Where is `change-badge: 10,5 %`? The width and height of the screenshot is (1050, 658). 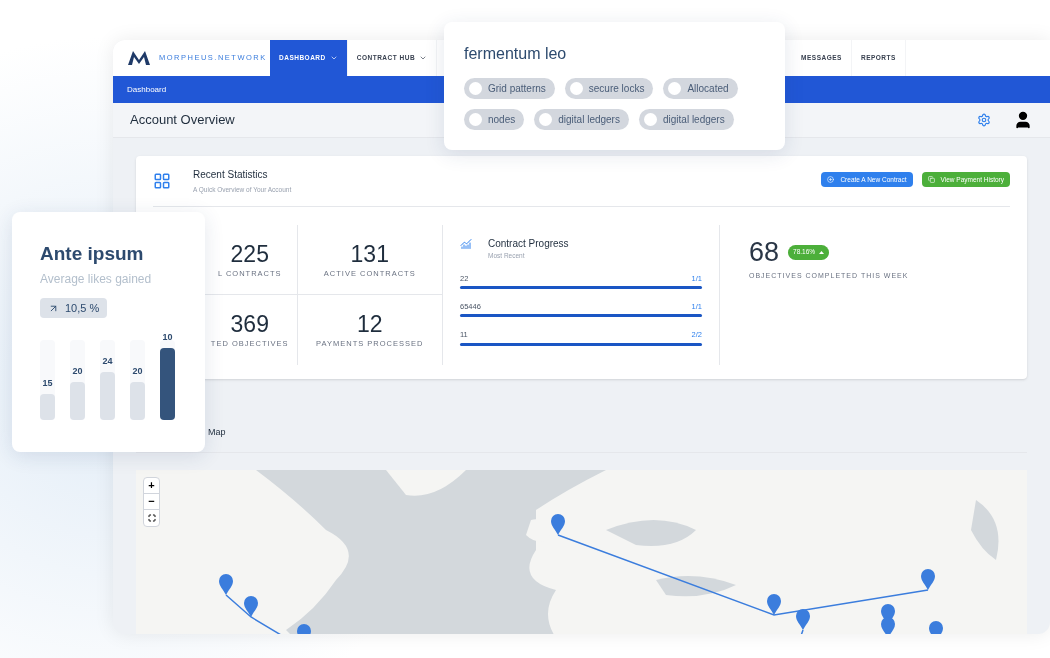 change-badge: 10,5 % is located at coordinates (74, 308).